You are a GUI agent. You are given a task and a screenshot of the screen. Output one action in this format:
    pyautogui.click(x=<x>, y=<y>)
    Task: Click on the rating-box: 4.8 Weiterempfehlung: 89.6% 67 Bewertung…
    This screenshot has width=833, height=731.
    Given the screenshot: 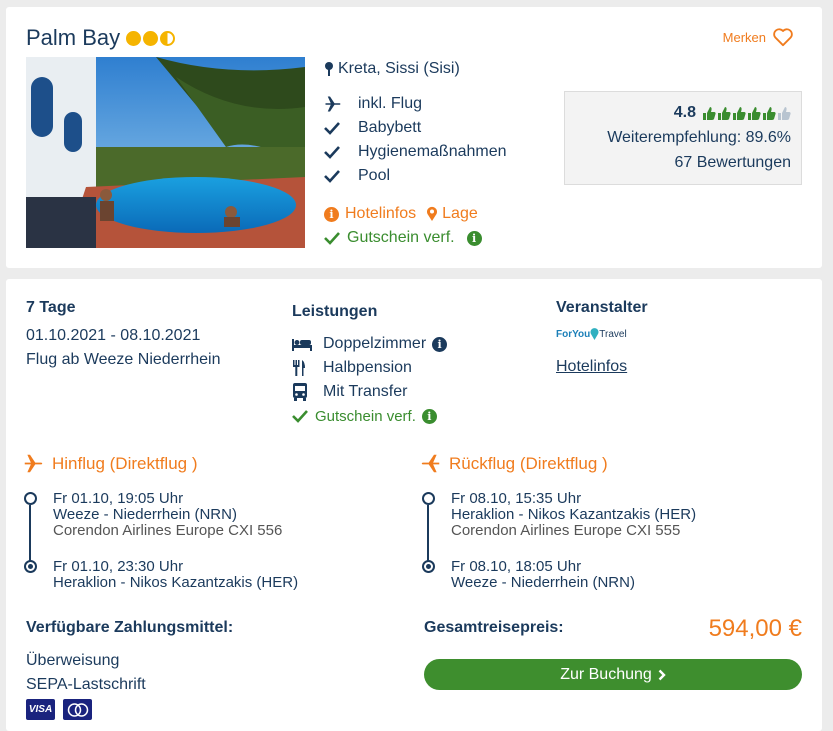 What is the action you would take?
    pyautogui.click(x=683, y=138)
    